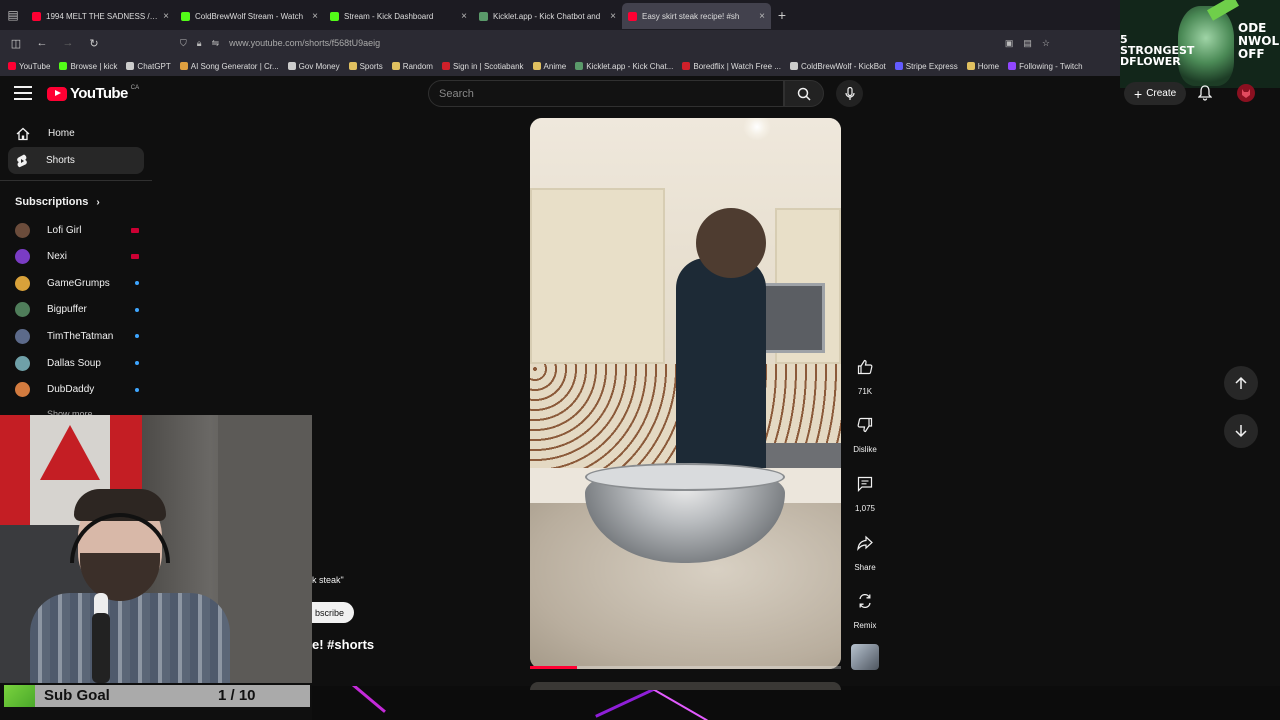  Describe the element at coordinates (137, 309) in the screenshot. I see `new-content-dot-icon` at that location.